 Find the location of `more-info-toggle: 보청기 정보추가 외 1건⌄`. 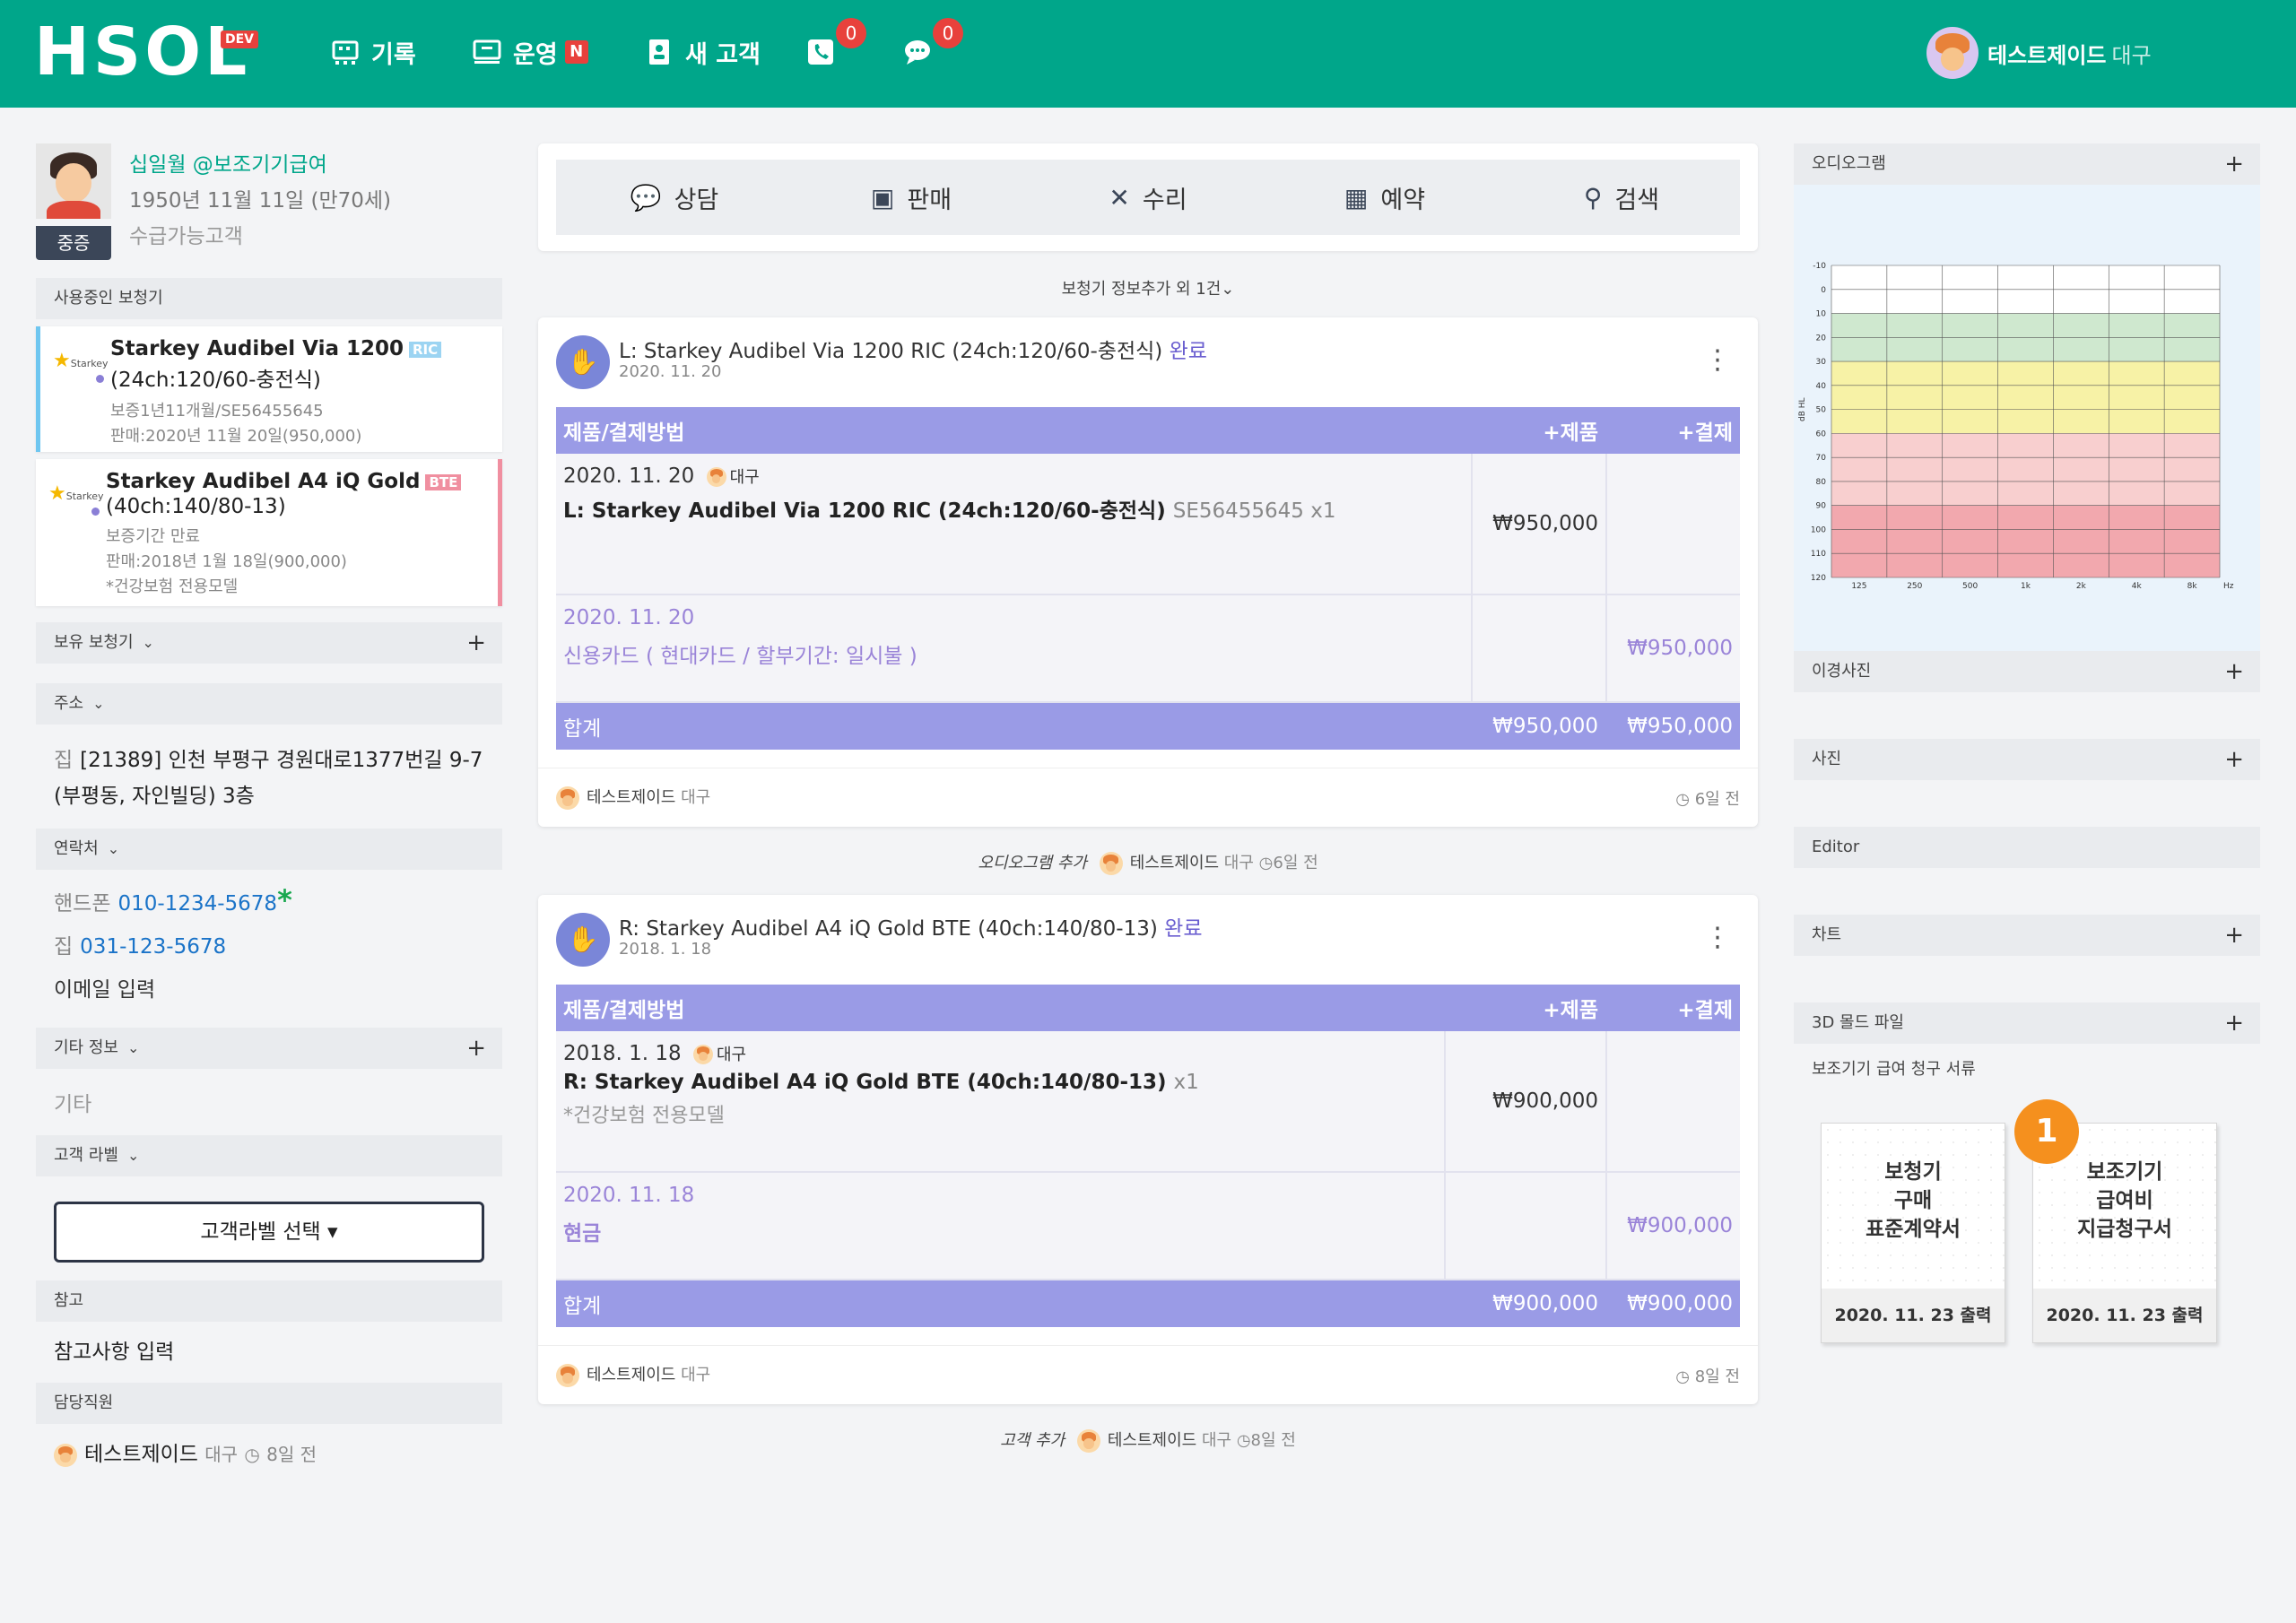

more-info-toggle: 보청기 정보추가 외 1건⌄ is located at coordinates (1148, 287).